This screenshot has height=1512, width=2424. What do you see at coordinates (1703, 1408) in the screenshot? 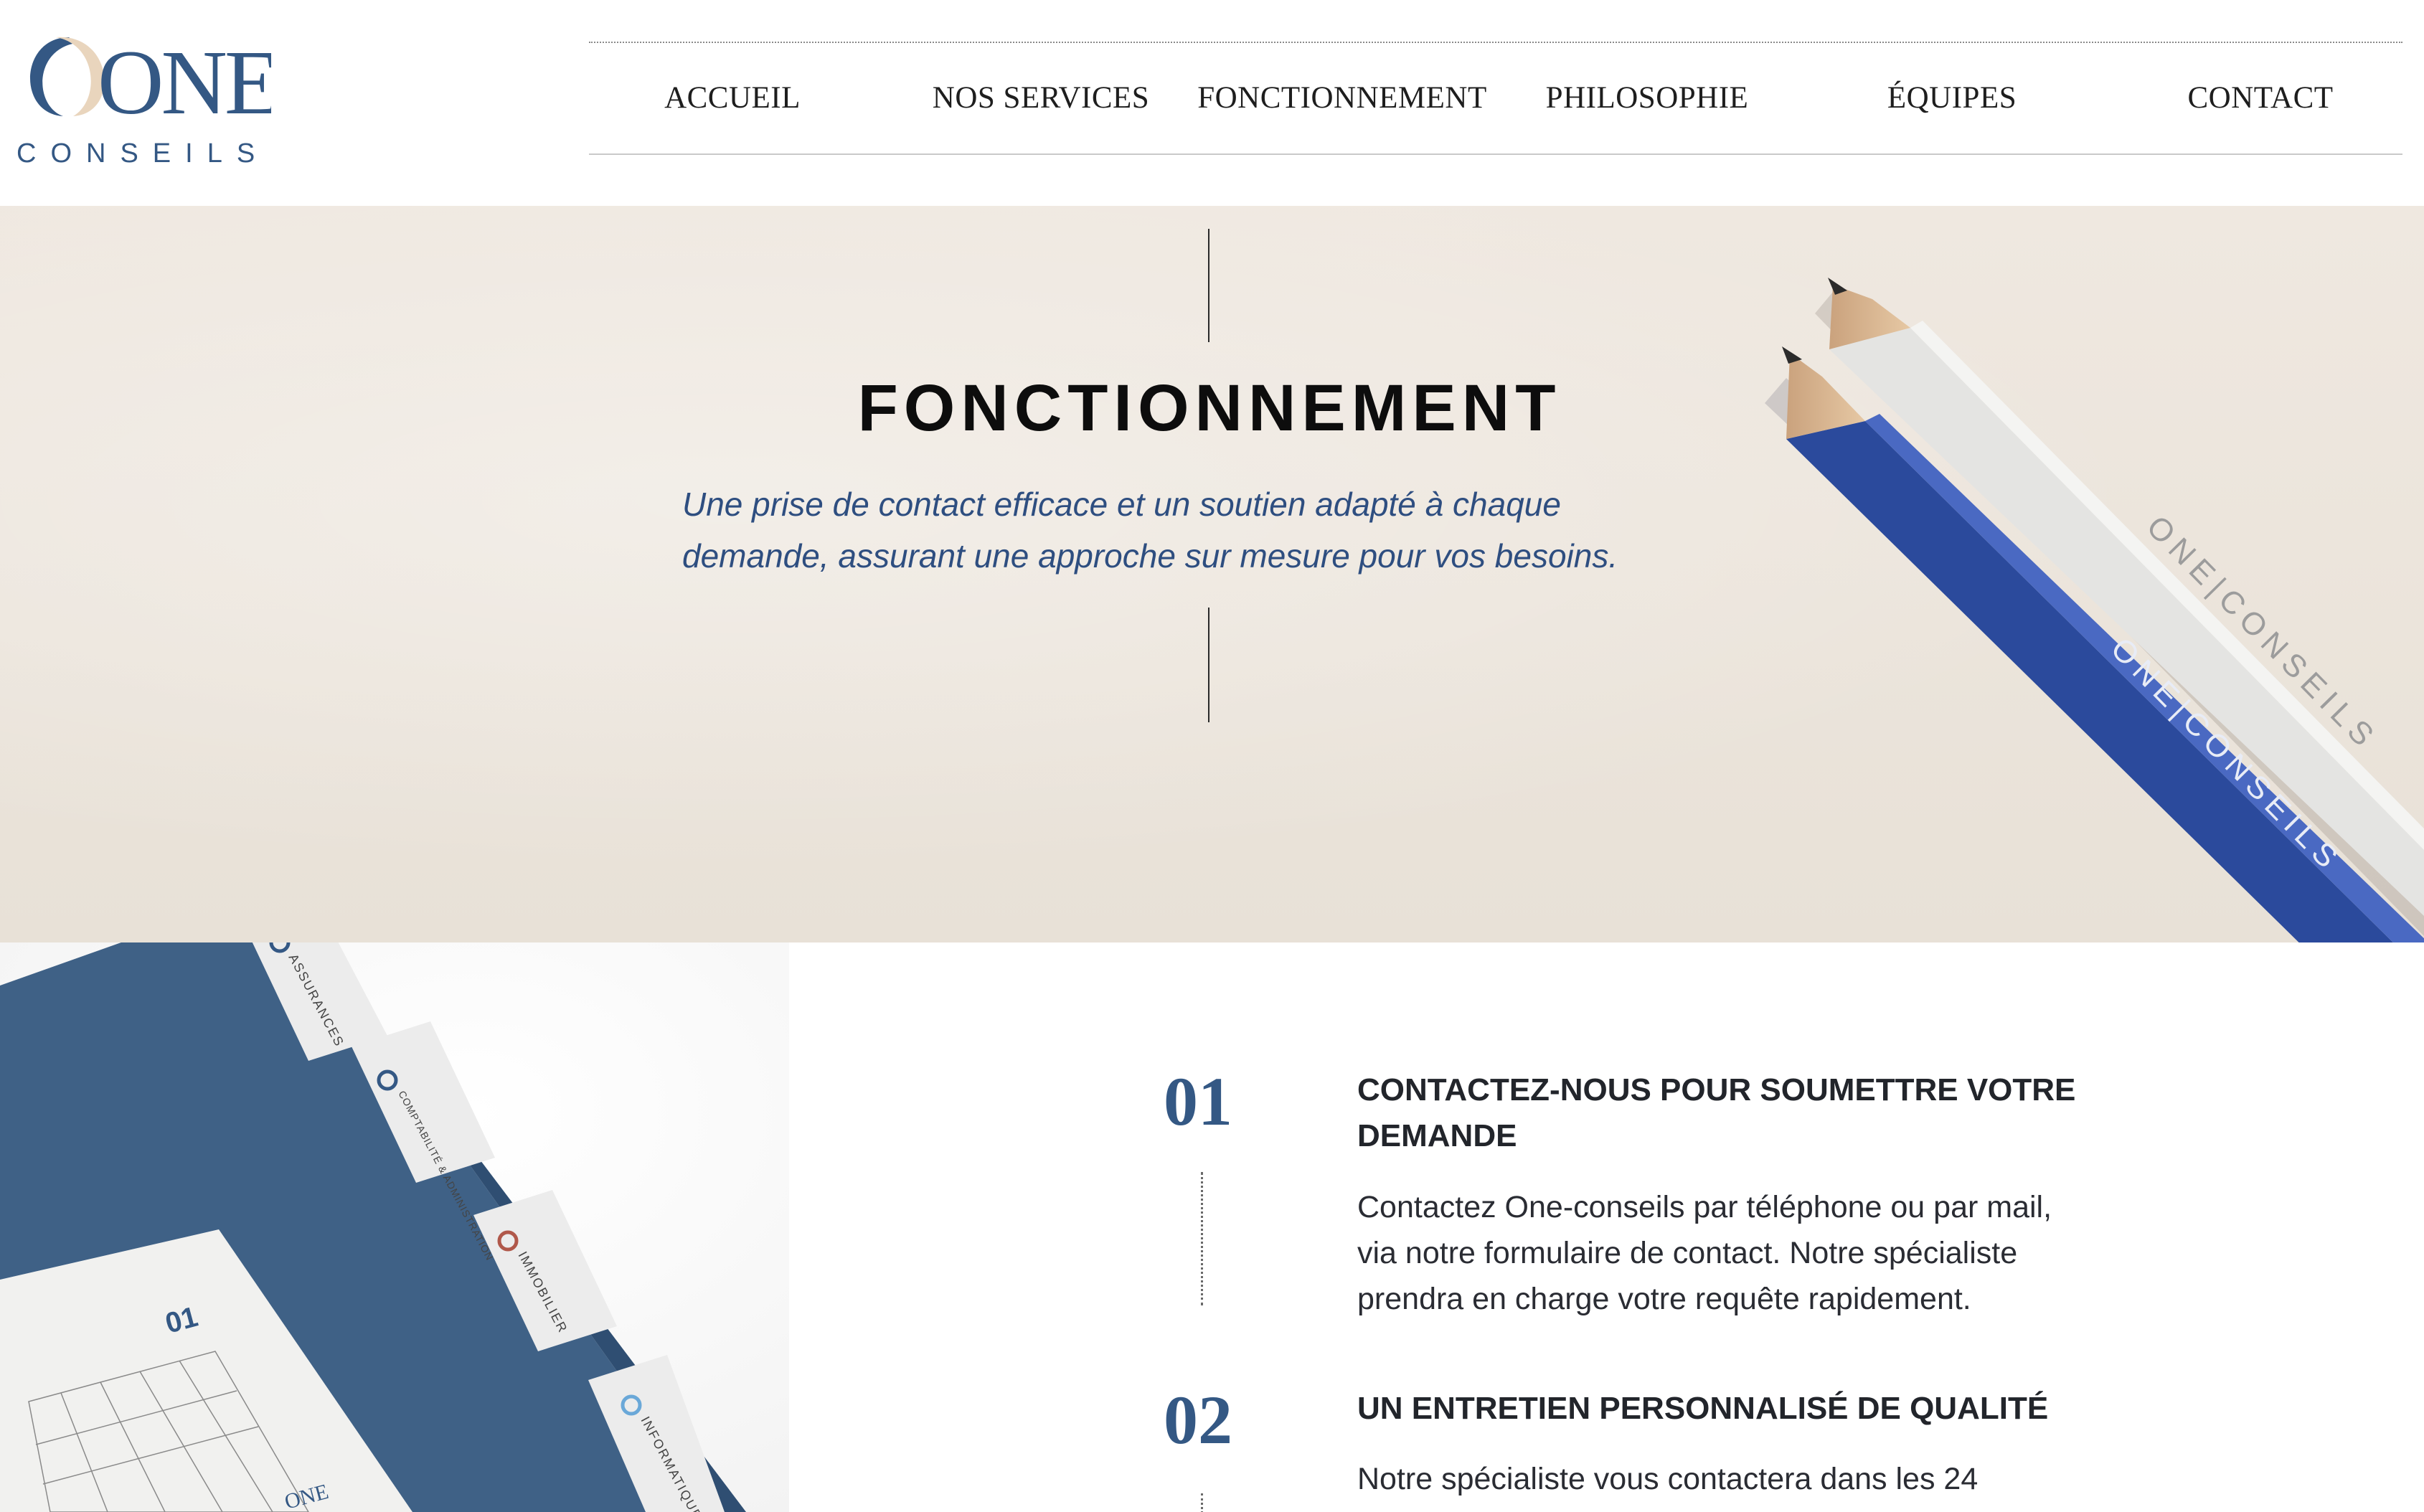
I see `step-title-2-line-1: UN ENTRETIEN PERSONNALISÉ DE QUALITÉ` at bounding box center [1703, 1408].